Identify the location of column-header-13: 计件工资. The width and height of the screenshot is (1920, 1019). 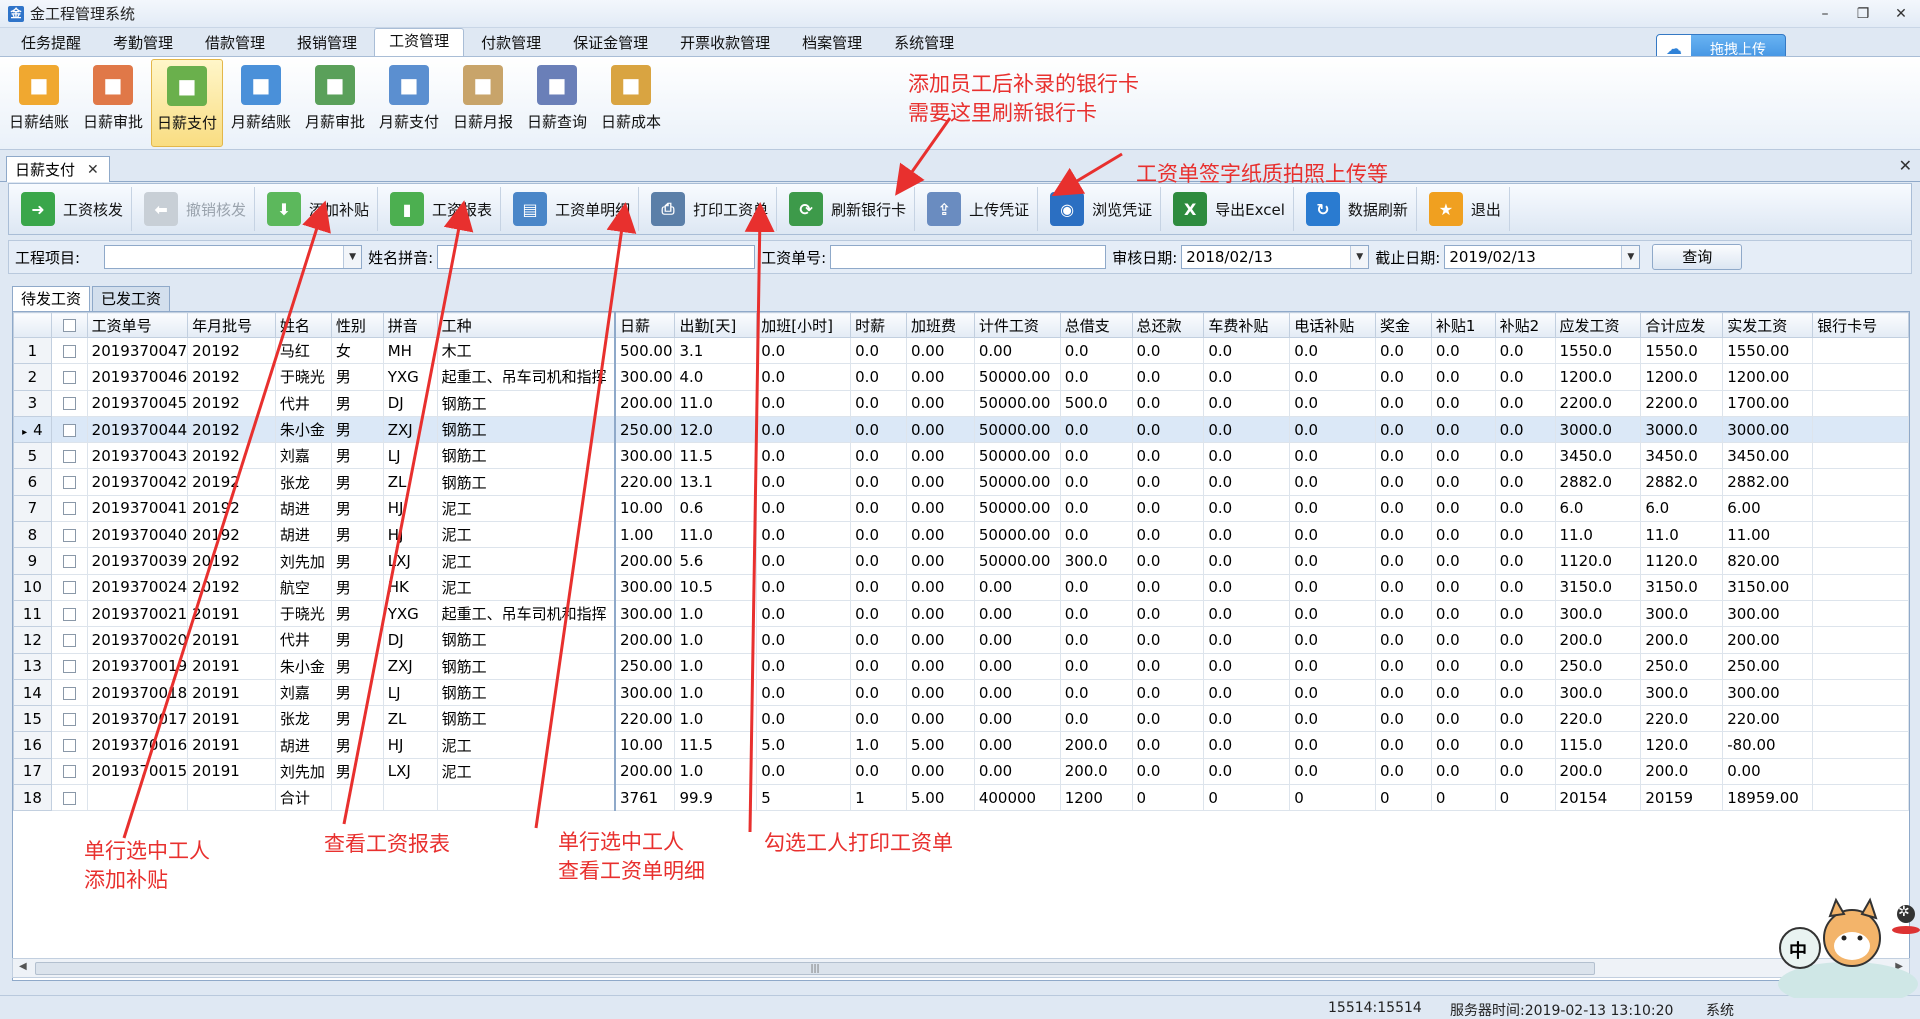
(1017, 325).